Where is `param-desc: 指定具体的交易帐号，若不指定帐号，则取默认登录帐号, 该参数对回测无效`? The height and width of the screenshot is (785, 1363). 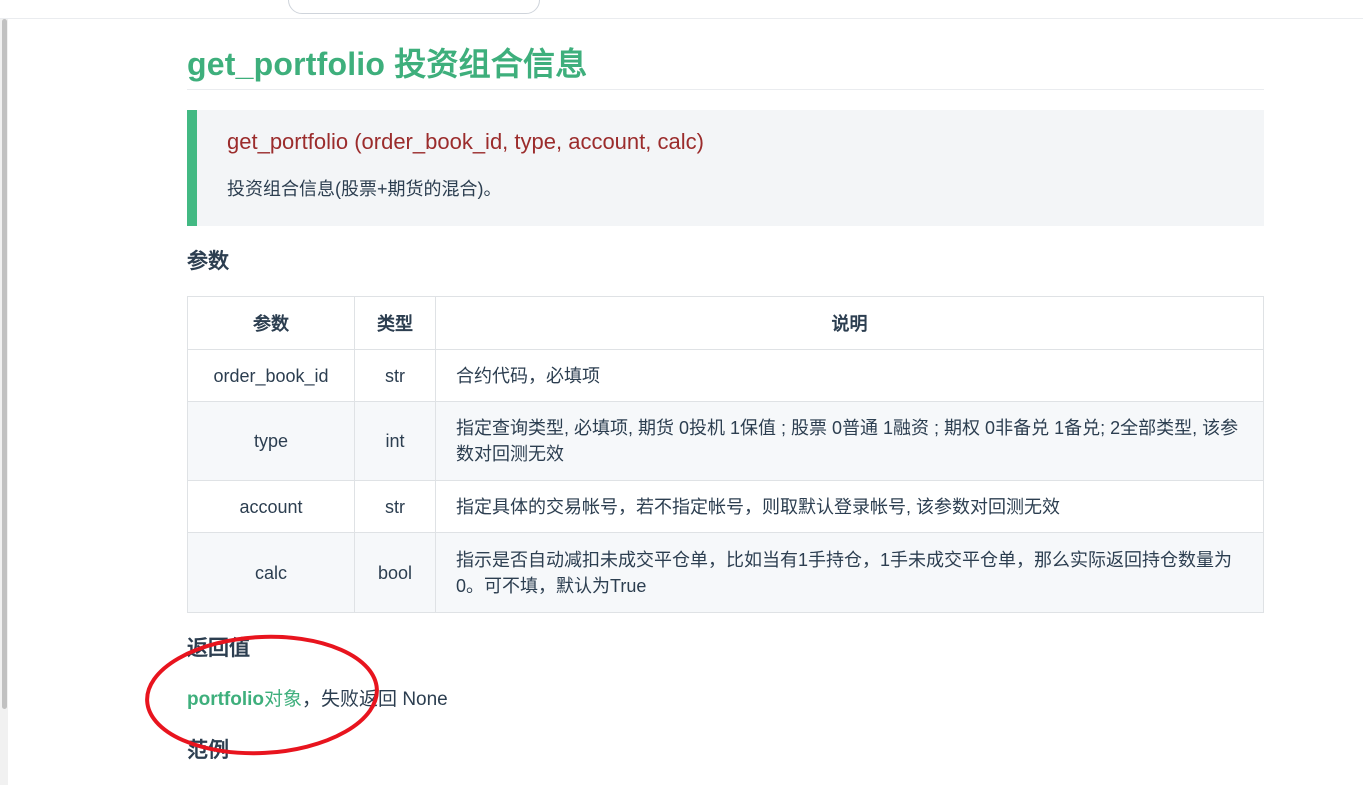 param-desc: 指定具体的交易帐号，若不指定帐号，则取默认登录帐号, 该参数对回测无效 is located at coordinates (849, 506).